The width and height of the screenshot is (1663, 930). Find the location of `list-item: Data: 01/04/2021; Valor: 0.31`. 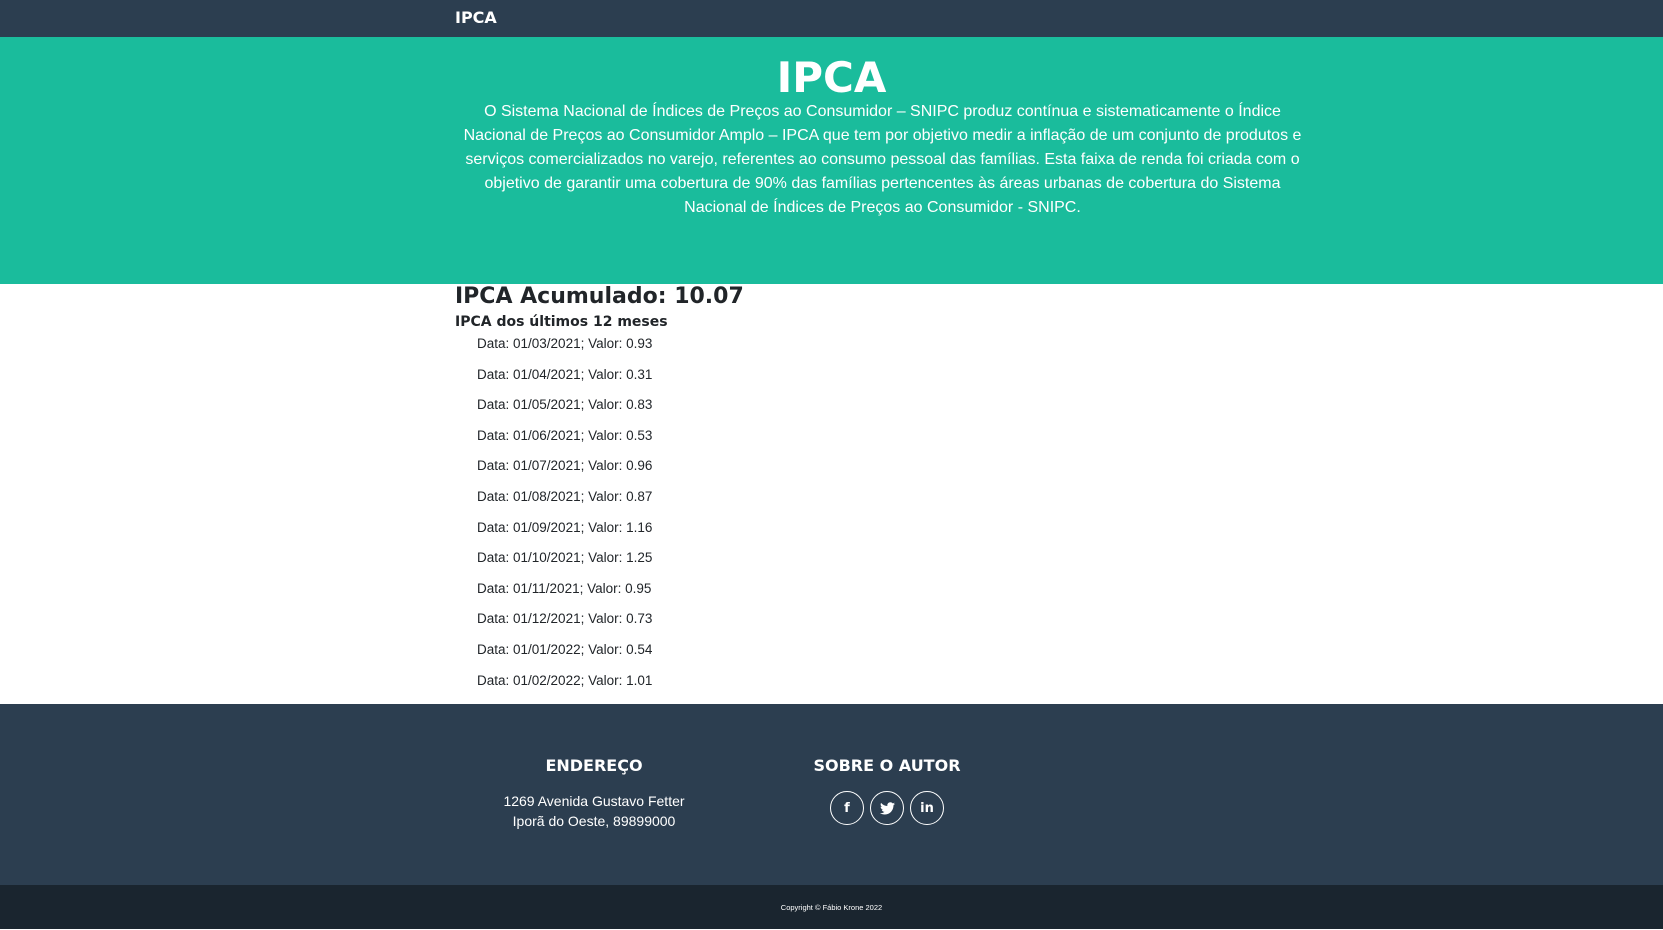

list-item: Data: 01/04/2021; Valor: 0.31 is located at coordinates (565, 374).